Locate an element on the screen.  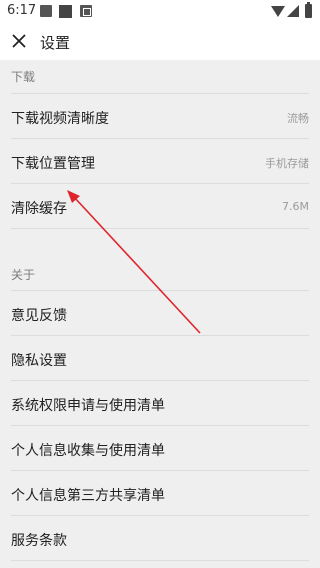
row-personal-info-collection: 个人信息收集与使用清单 is located at coordinates (160, 448).